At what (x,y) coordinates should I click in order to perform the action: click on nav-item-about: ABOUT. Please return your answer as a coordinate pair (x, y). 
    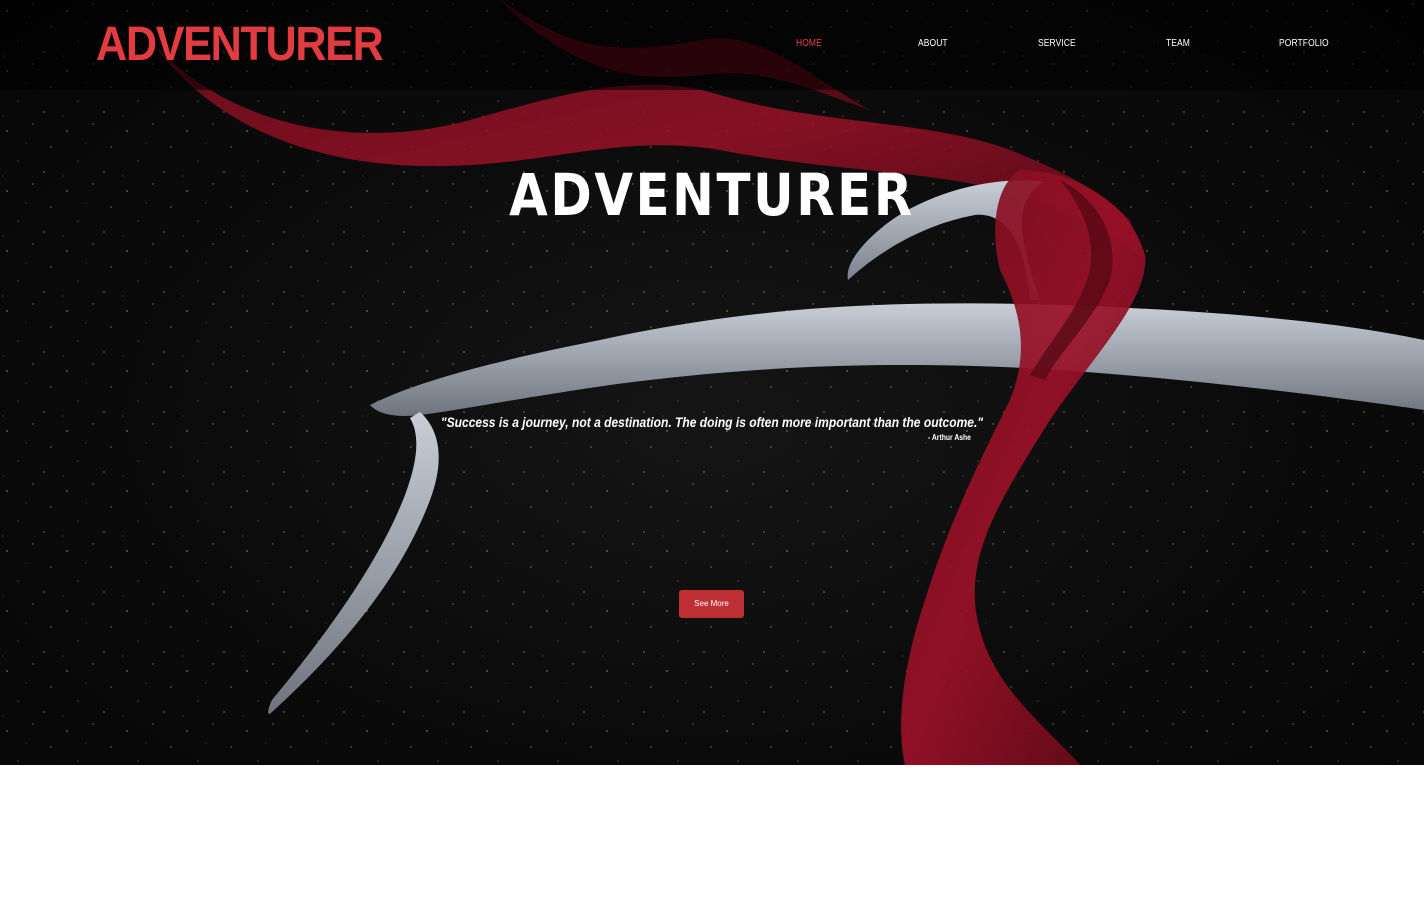
    Looking at the image, I should click on (933, 43).